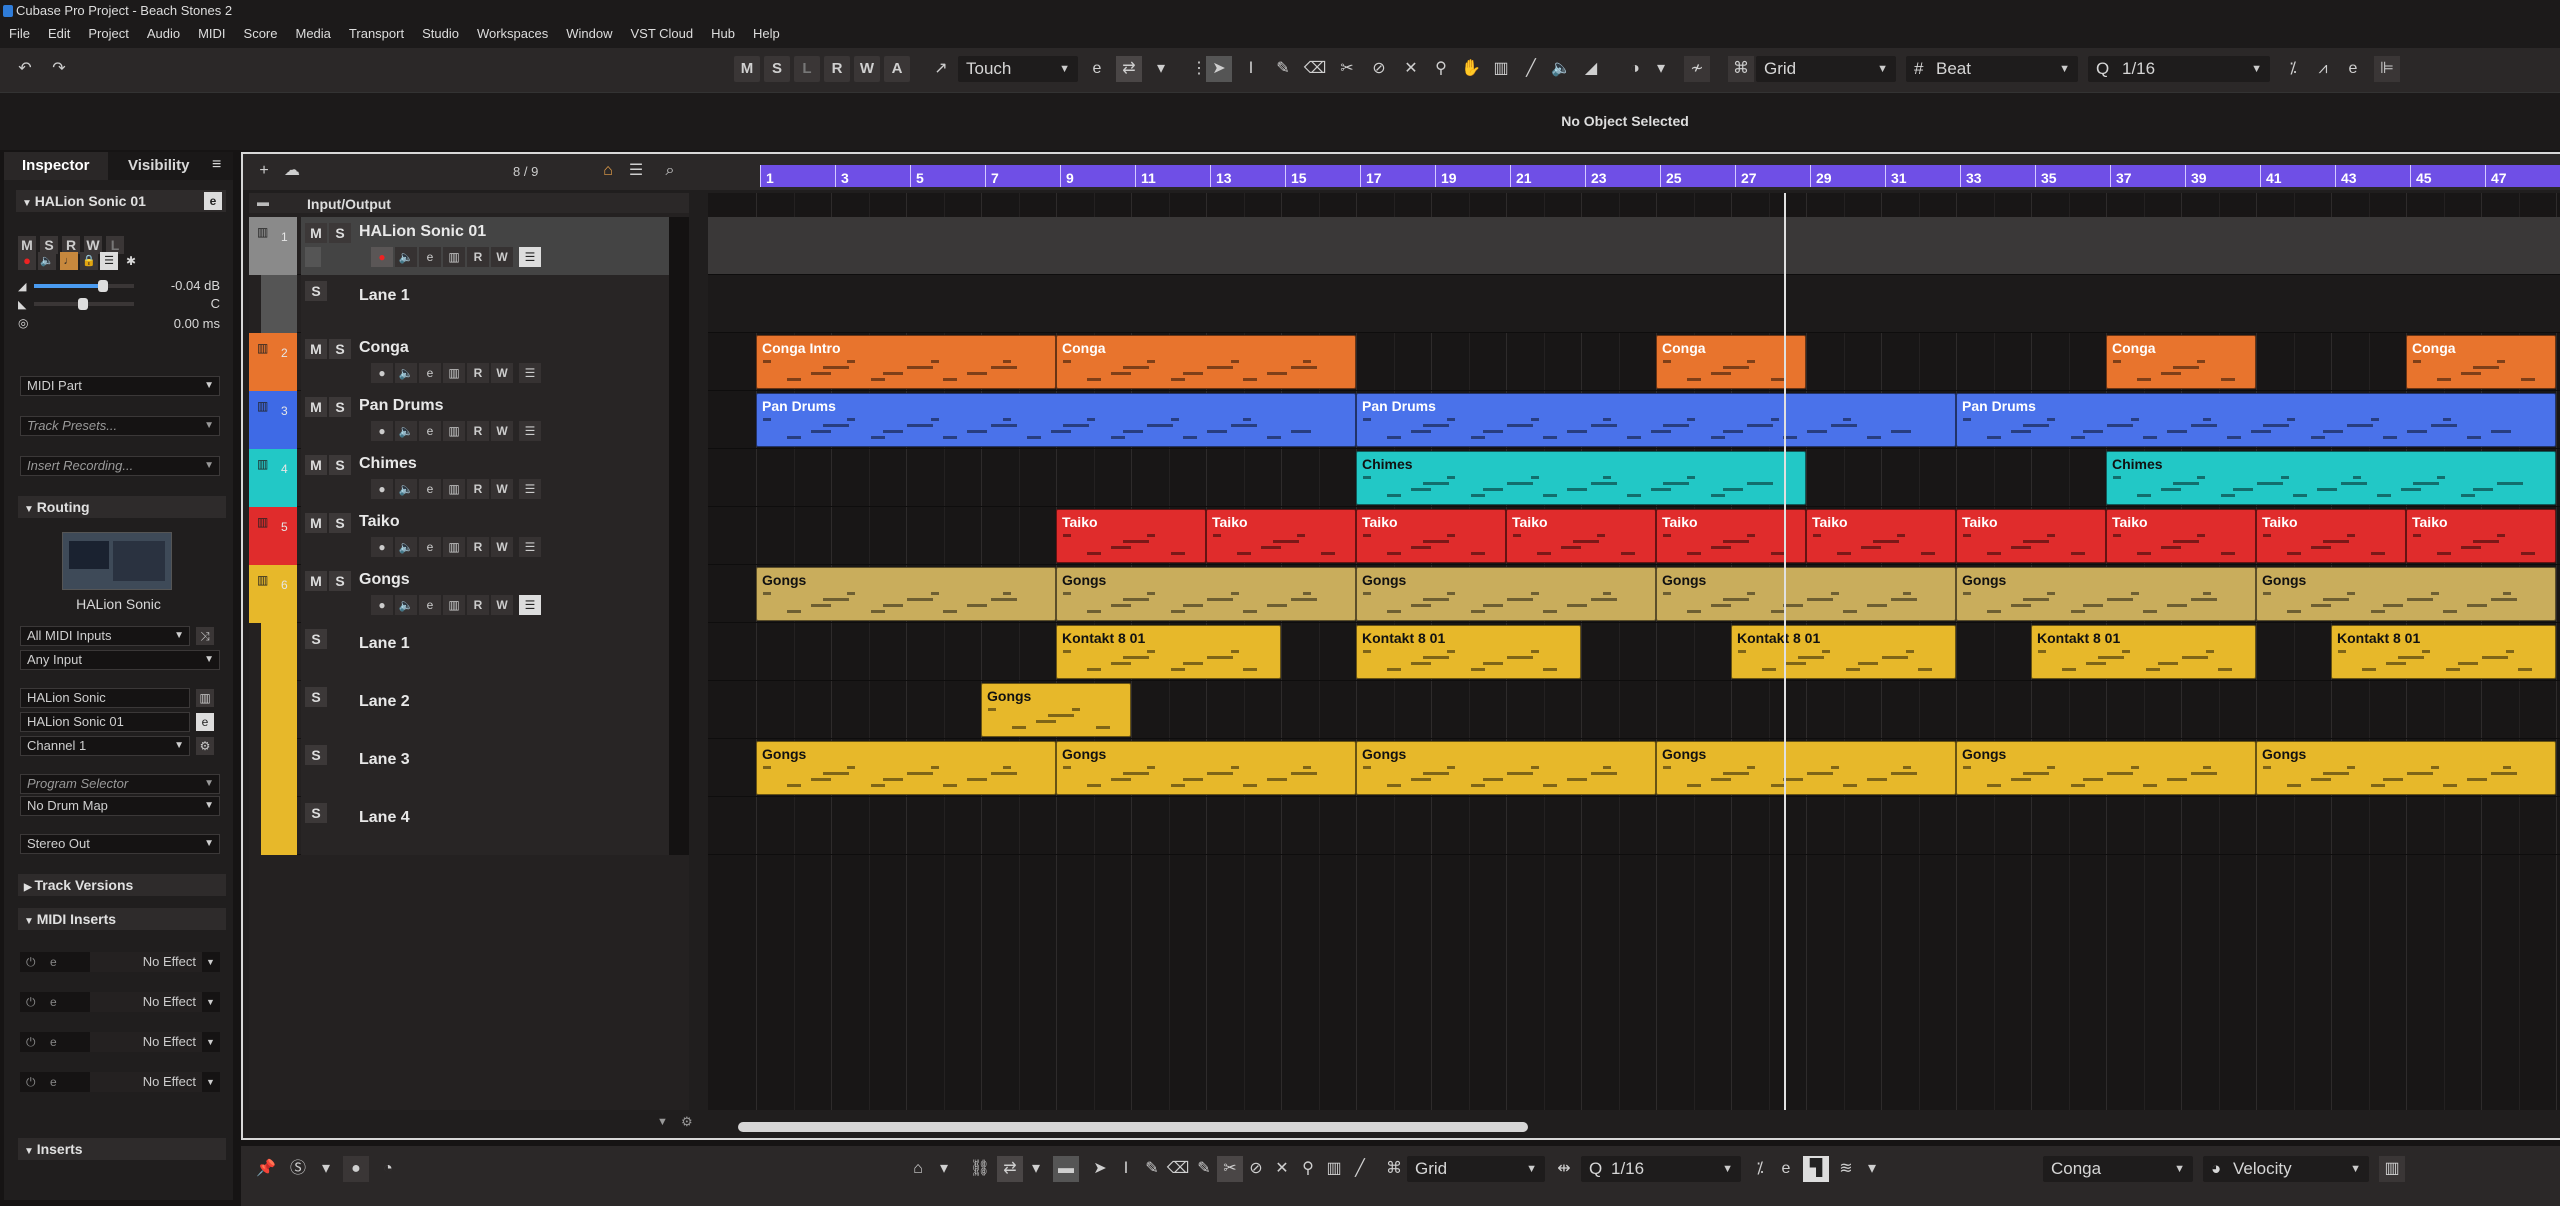  Describe the element at coordinates (120, 426) in the screenshot. I see `track-presets-field: Track Presets... ▼` at that location.